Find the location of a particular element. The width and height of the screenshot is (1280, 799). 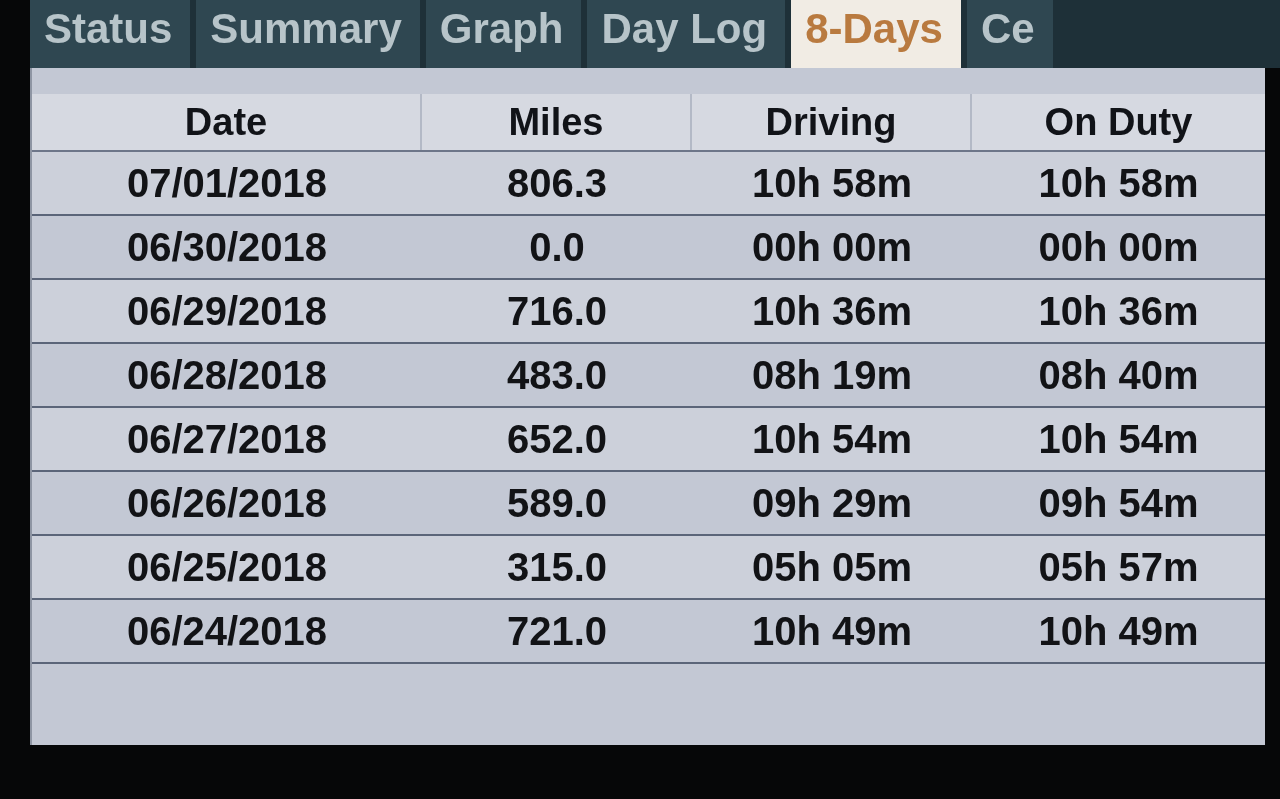

column-header: Driving is located at coordinates (832, 122).